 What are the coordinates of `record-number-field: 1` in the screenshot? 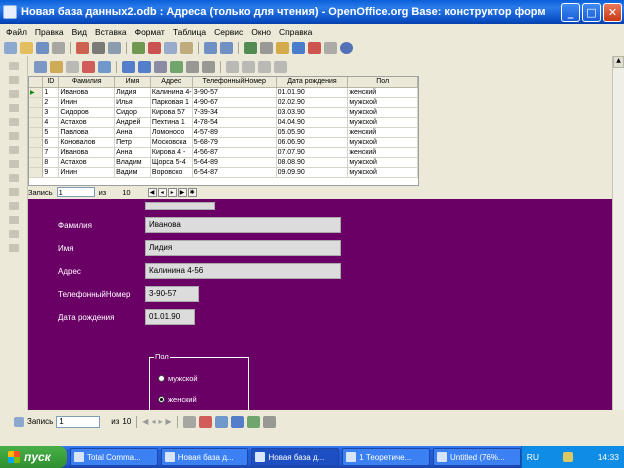 It's located at (75, 192).